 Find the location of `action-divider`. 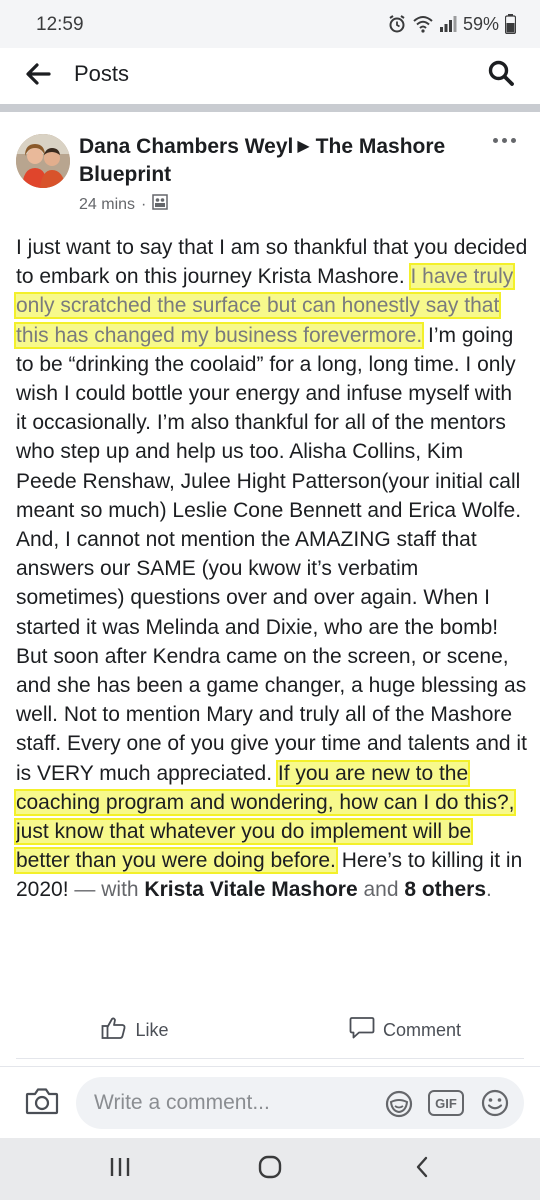

action-divider is located at coordinates (270, 1058).